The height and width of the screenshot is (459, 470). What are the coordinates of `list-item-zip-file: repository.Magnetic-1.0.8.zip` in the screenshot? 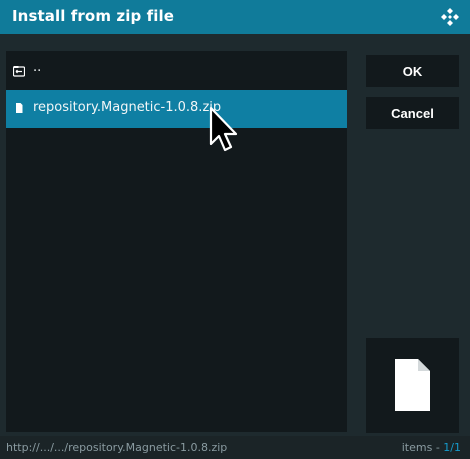 It's located at (176, 109).